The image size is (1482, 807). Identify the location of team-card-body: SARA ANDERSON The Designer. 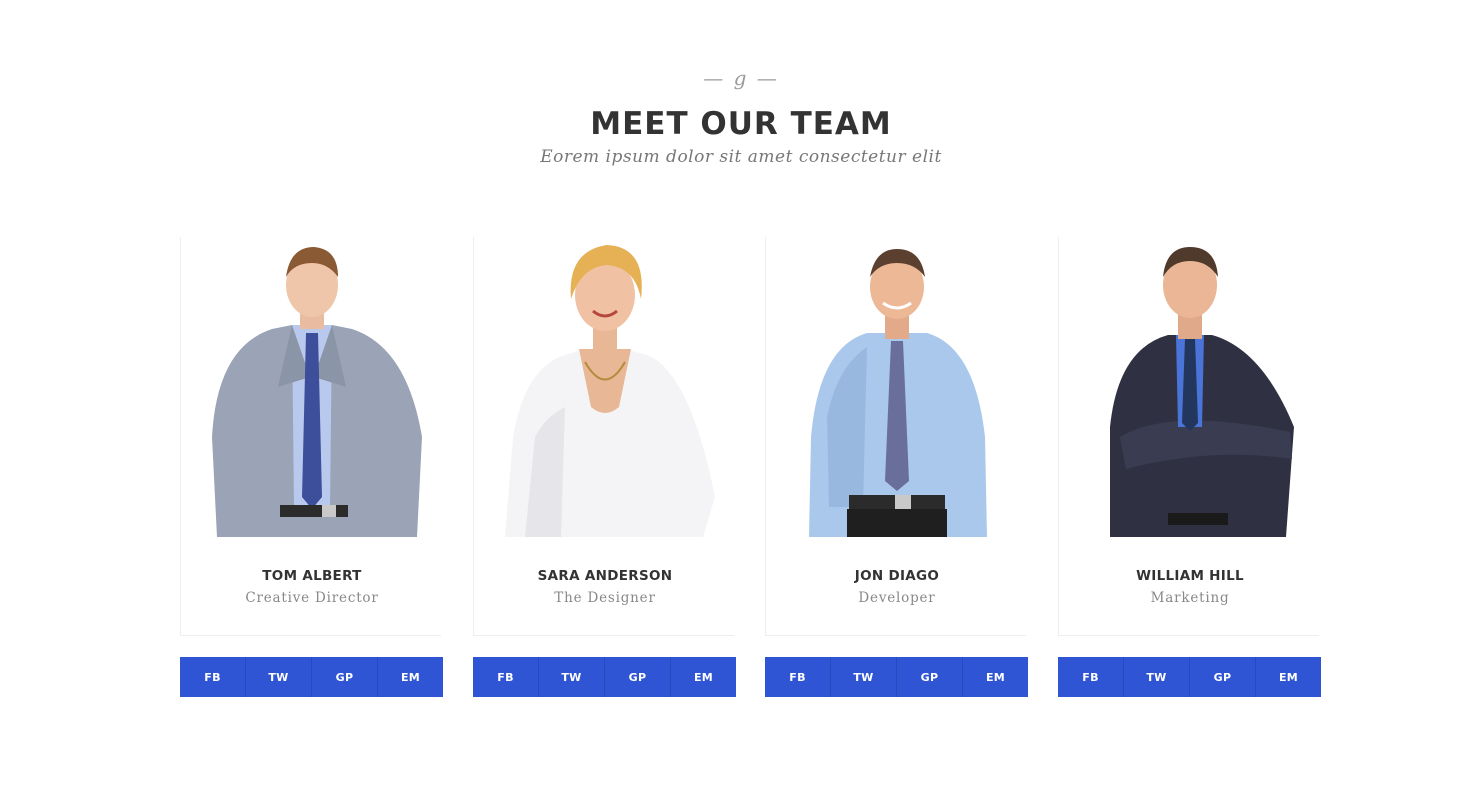
(603, 436).